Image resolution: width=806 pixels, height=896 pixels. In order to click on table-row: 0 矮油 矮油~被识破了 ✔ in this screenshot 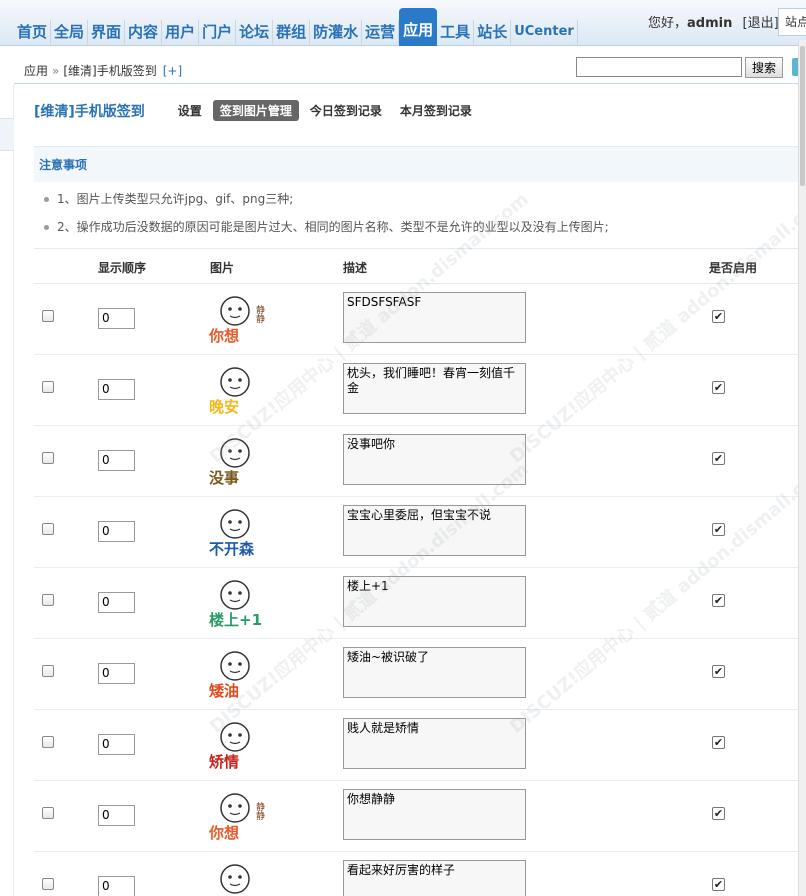, I will do `click(416, 674)`.